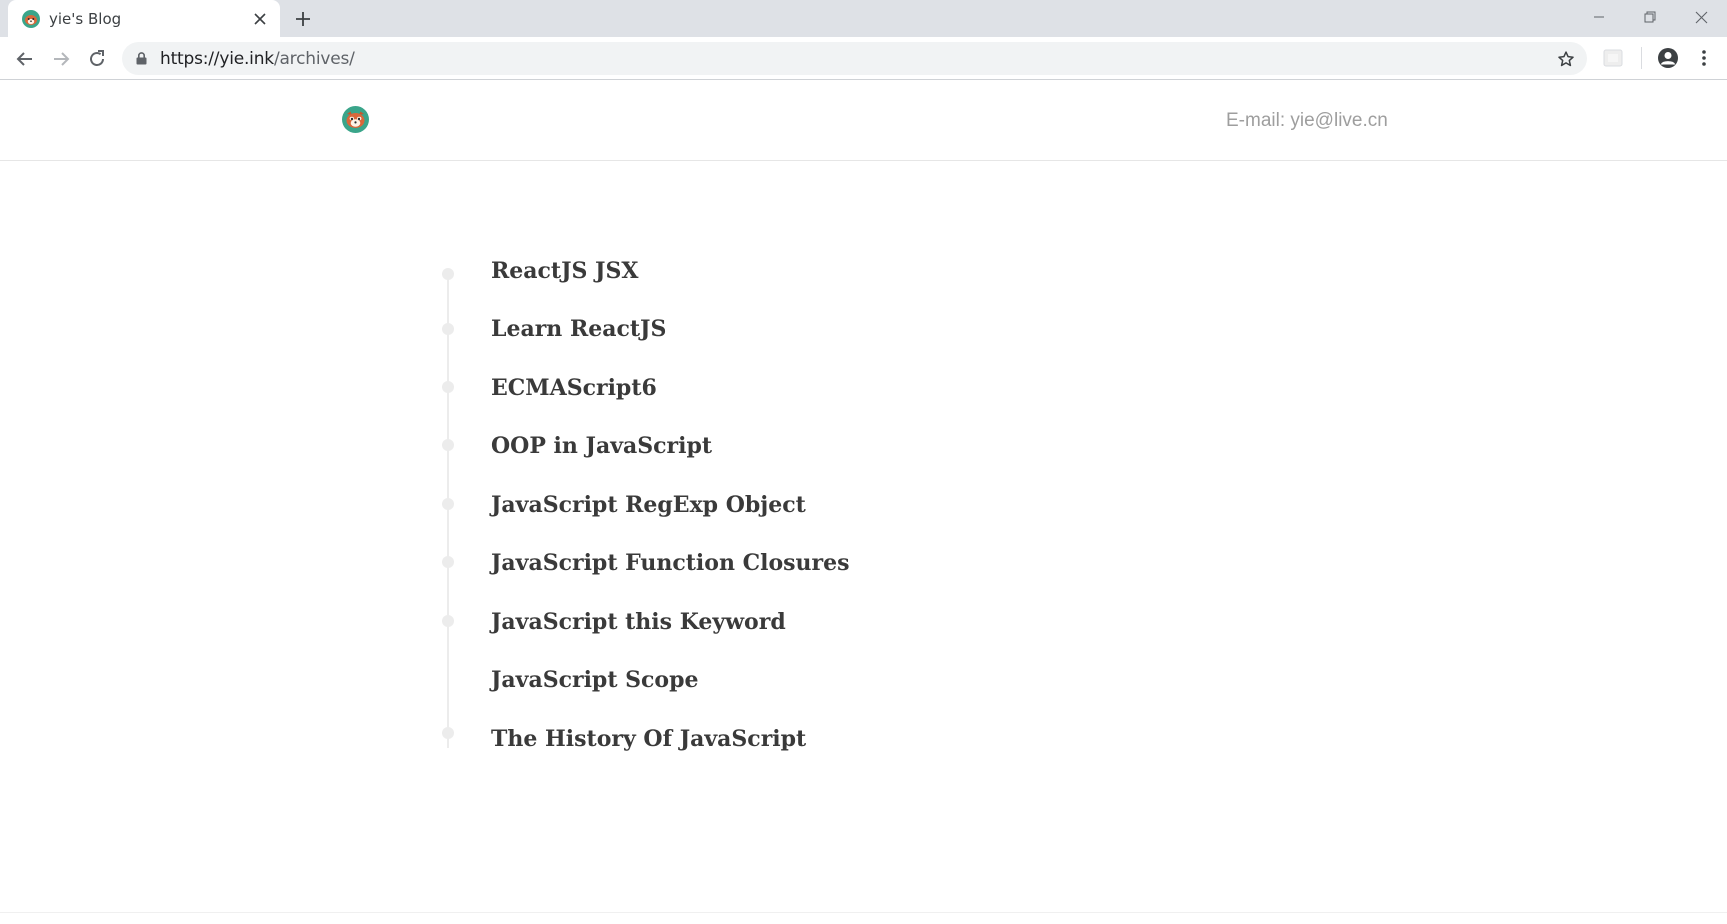 The width and height of the screenshot is (1727, 924). Describe the element at coordinates (217, 59) in the screenshot. I see `url-host: https://yie.ink` at that location.